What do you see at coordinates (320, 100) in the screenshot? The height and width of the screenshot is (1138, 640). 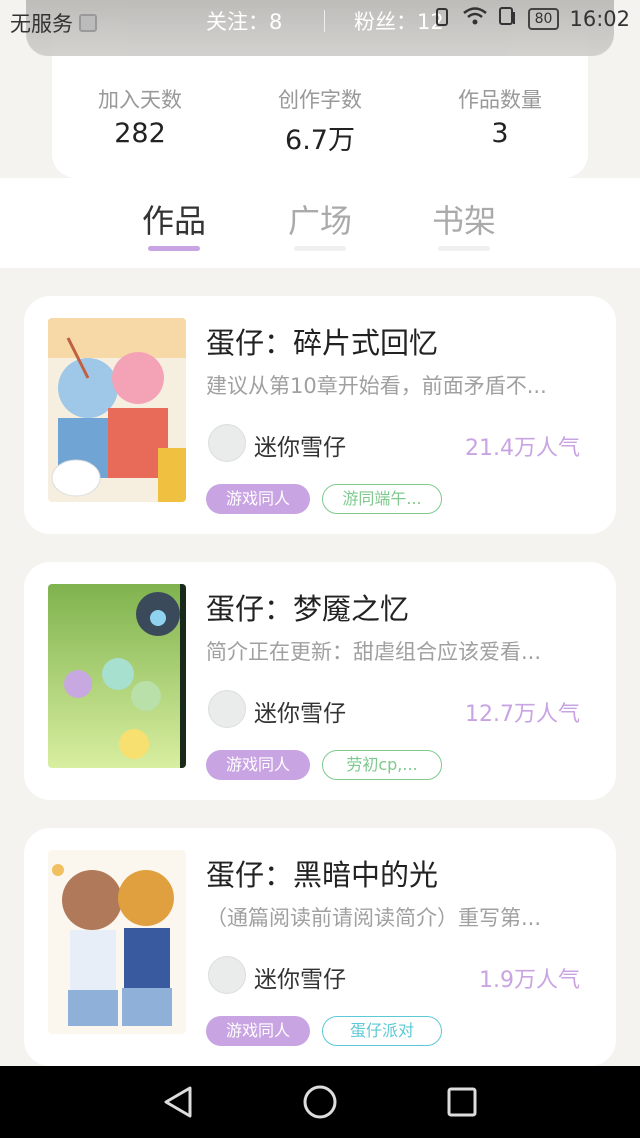 I see `stat-label: 创作字数` at bounding box center [320, 100].